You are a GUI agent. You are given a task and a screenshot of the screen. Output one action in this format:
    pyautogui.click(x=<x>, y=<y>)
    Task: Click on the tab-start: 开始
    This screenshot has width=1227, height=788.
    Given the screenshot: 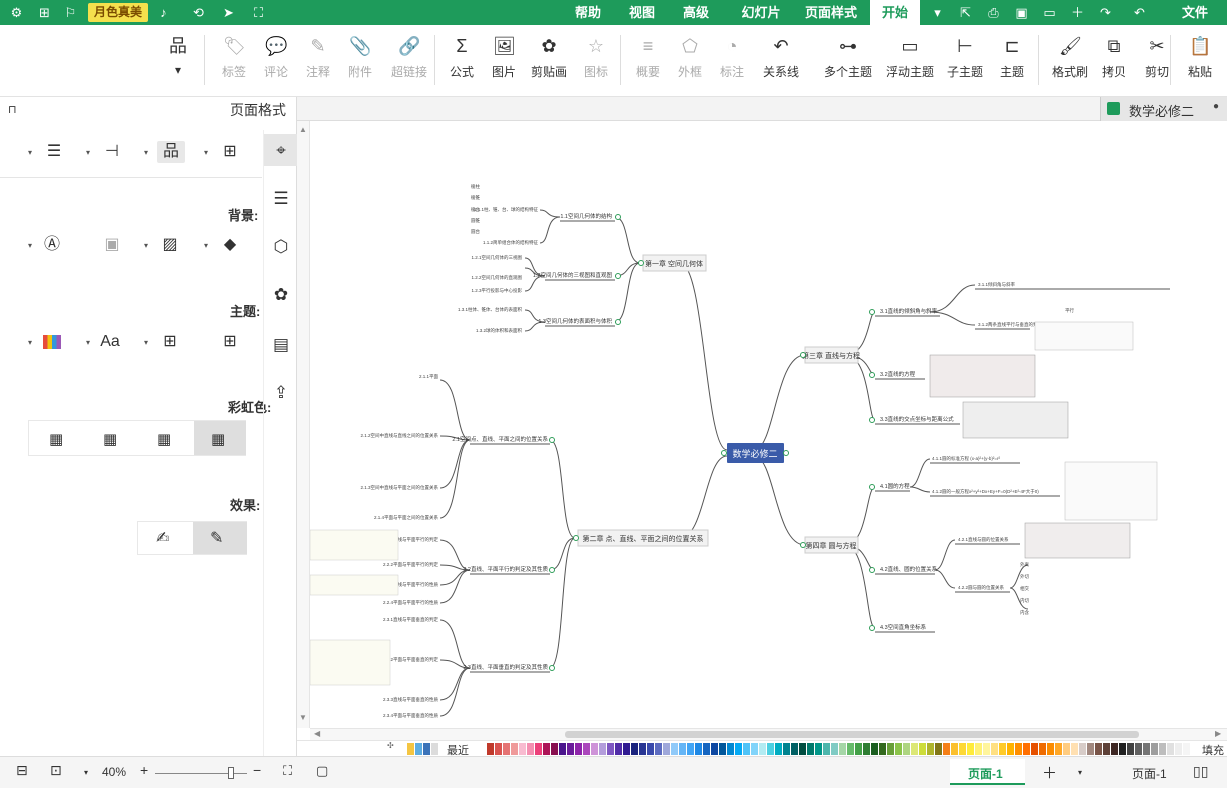 What is the action you would take?
    pyautogui.click(x=895, y=12)
    